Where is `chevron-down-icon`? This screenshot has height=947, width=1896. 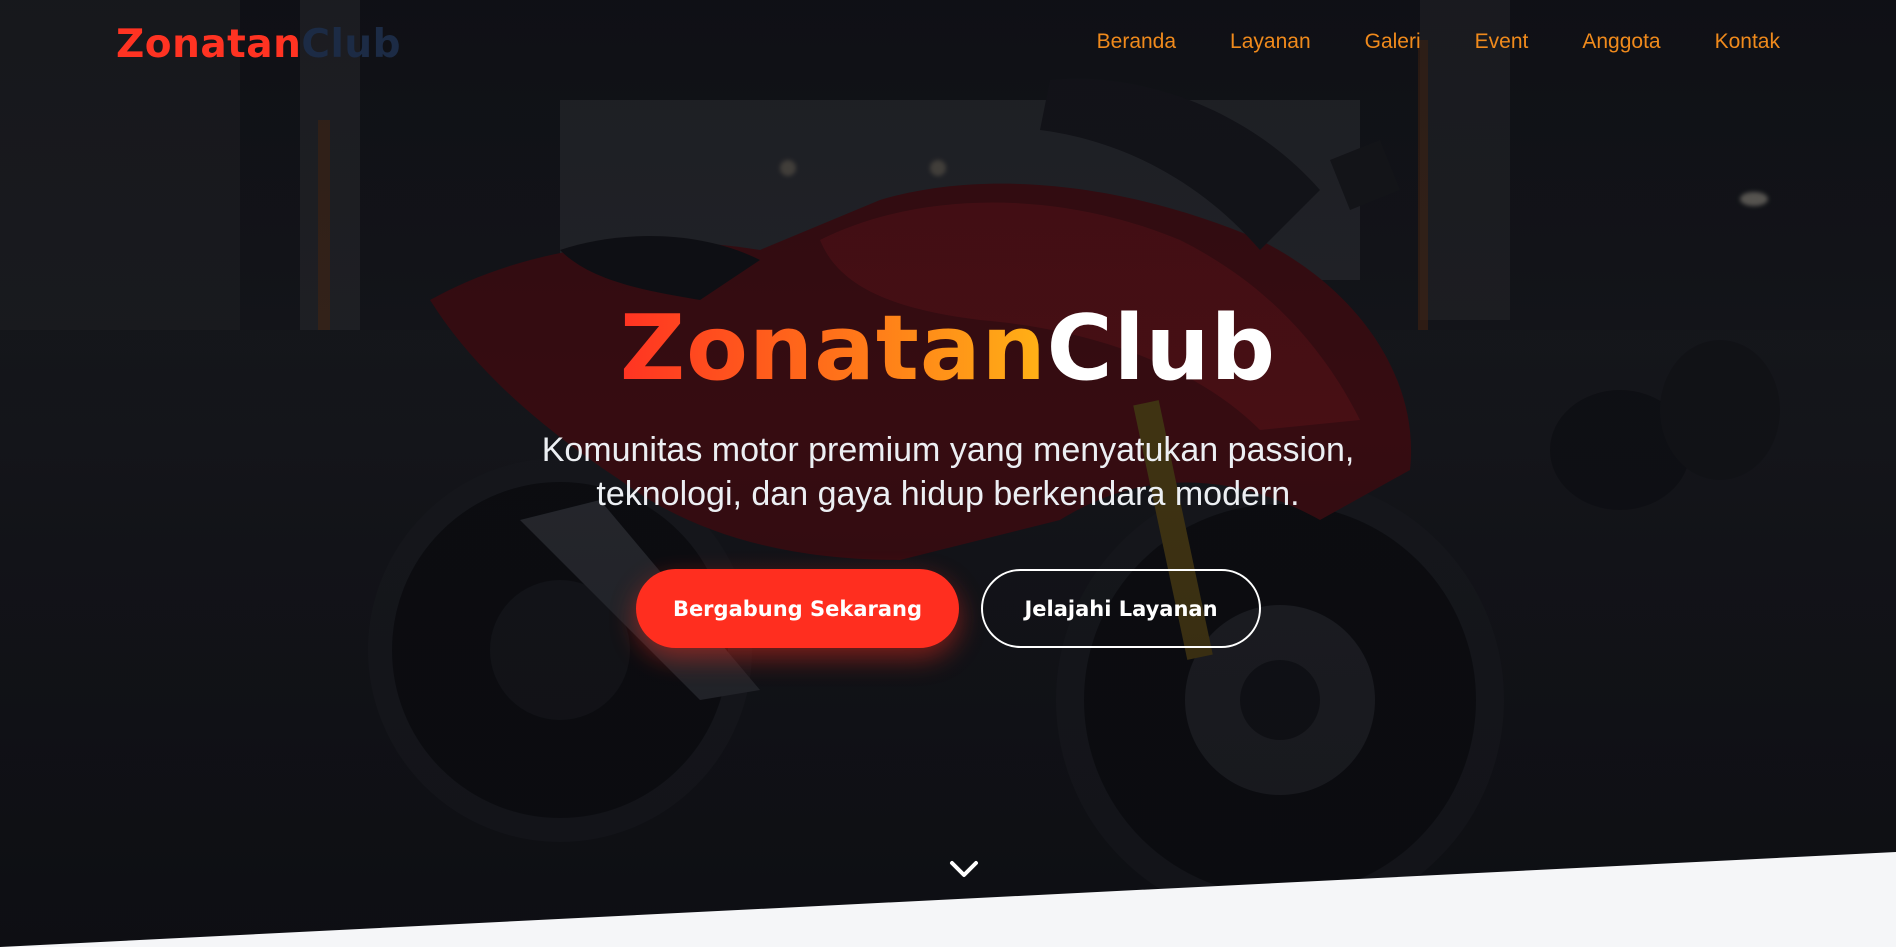
chevron-down-icon is located at coordinates (964, 869).